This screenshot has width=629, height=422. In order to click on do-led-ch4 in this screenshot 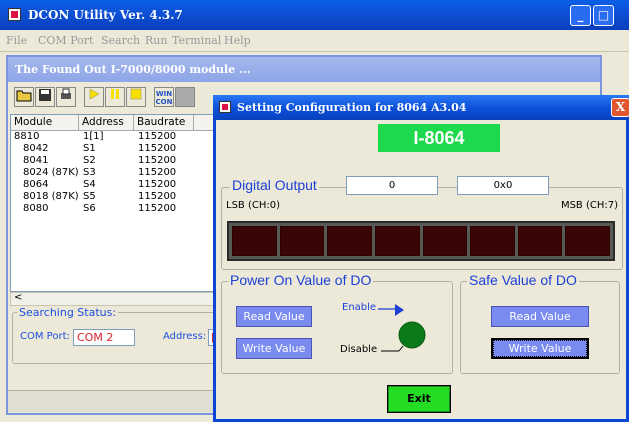, I will do `click(445, 241)`.